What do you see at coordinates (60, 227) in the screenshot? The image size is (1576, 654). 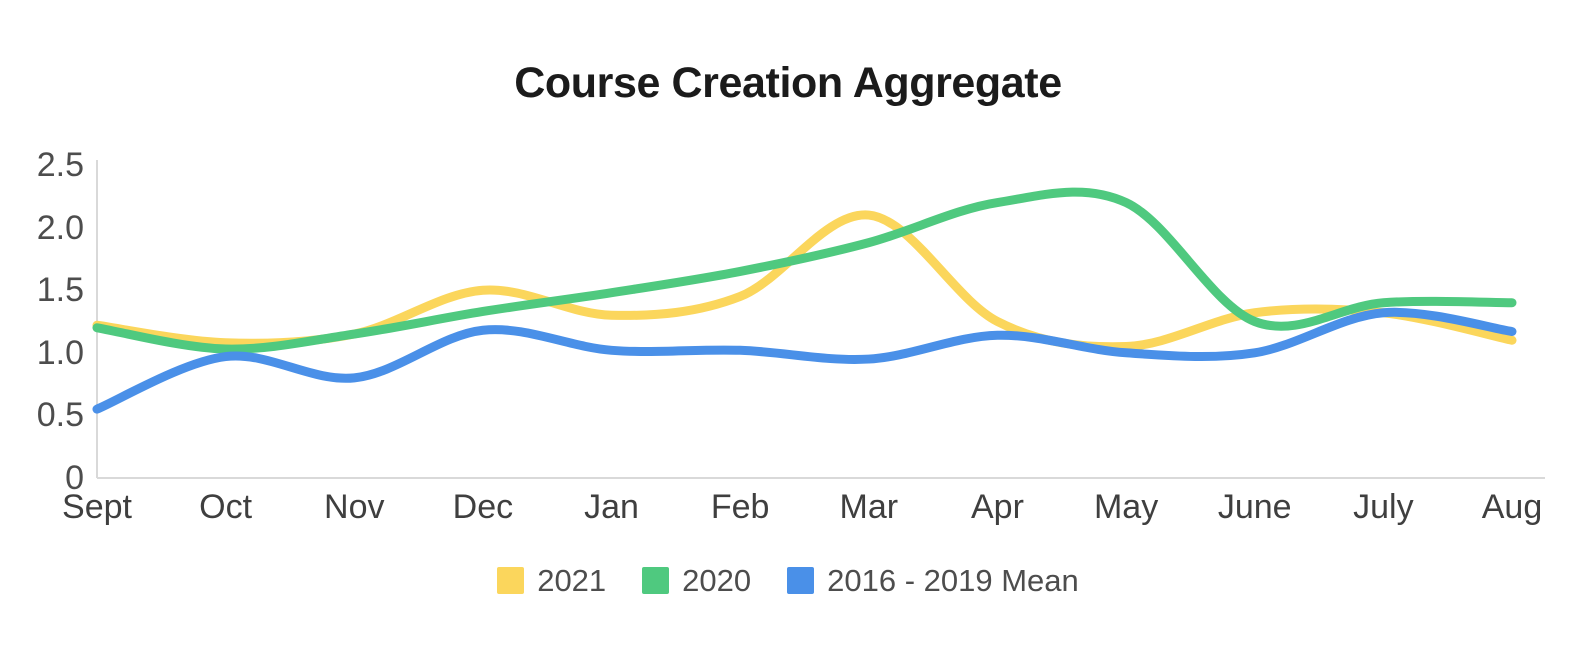 I see `y-axis-tick: 2.0` at bounding box center [60, 227].